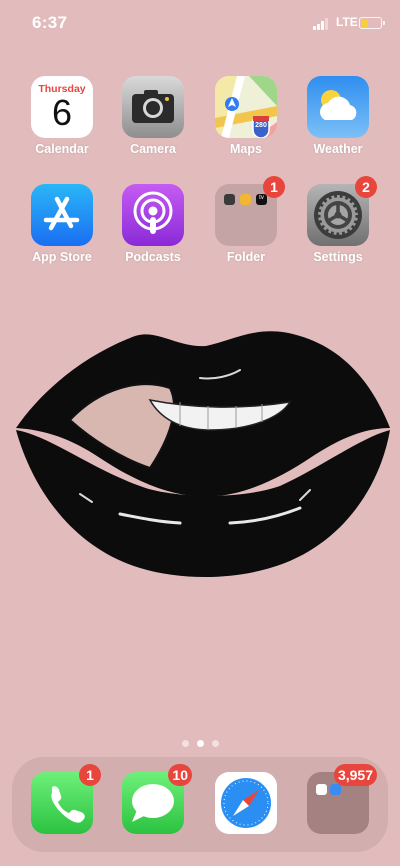  I want to click on app-weather: Weather, so click(338, 116).